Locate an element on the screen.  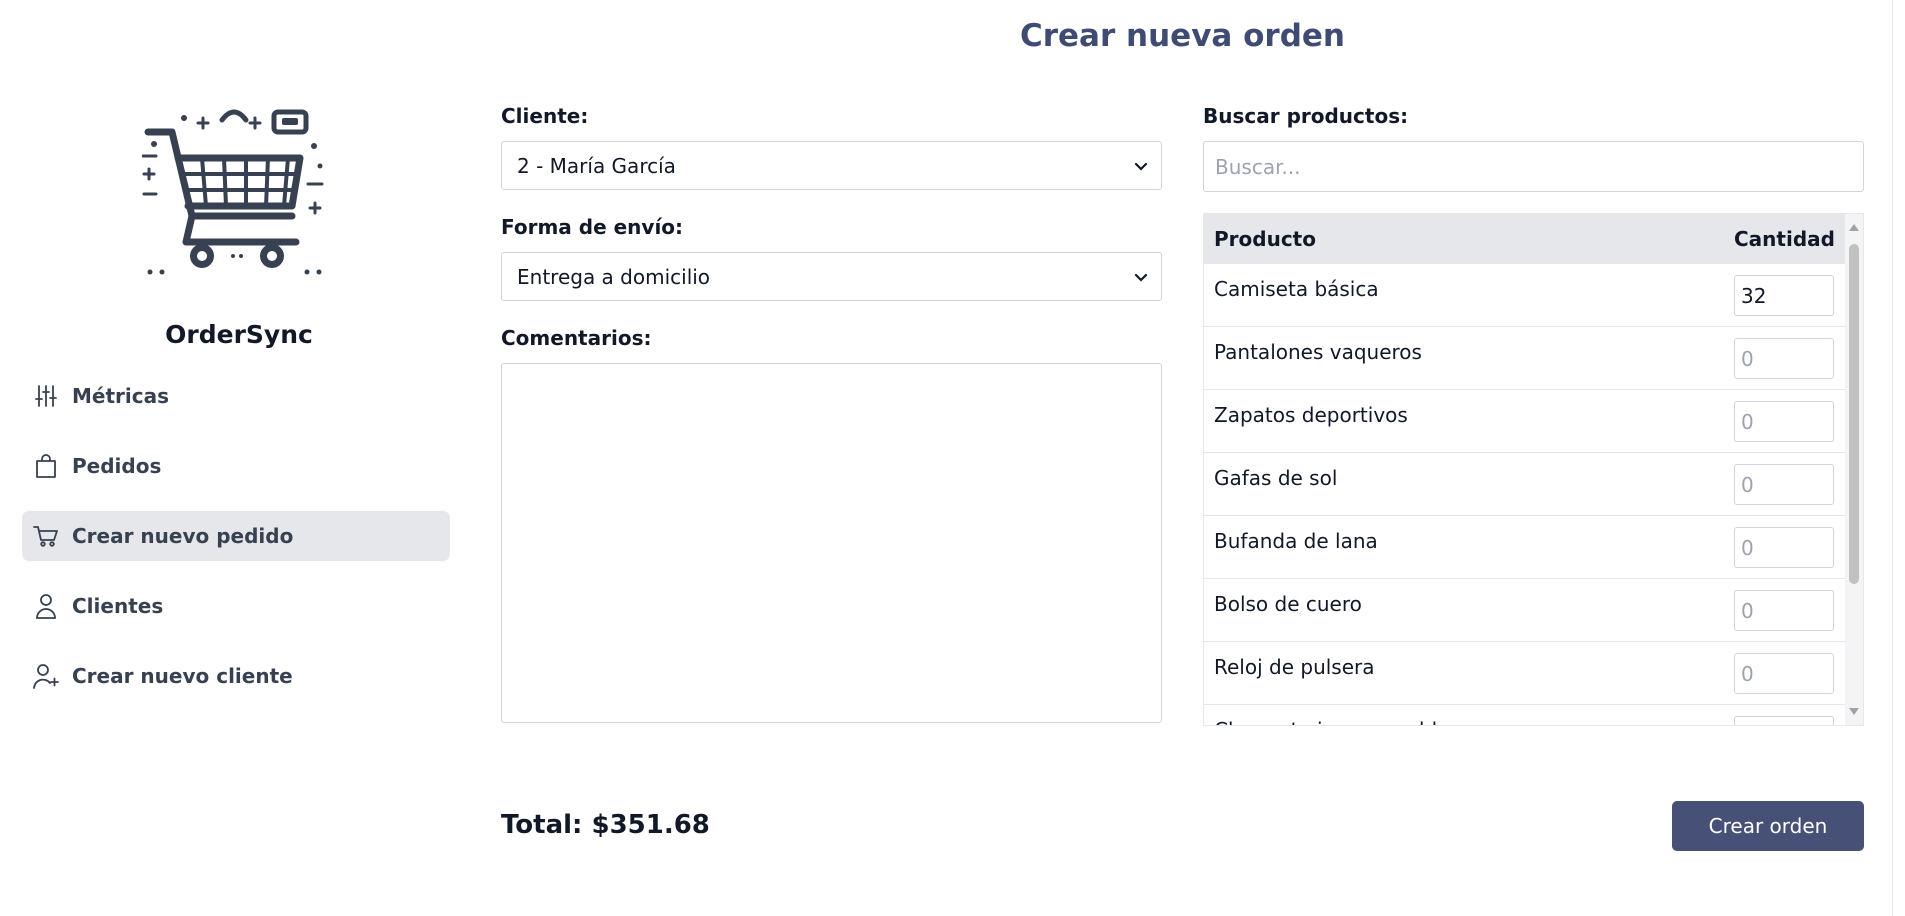
client-label: Cliente: is located at coordinates (545, 116).